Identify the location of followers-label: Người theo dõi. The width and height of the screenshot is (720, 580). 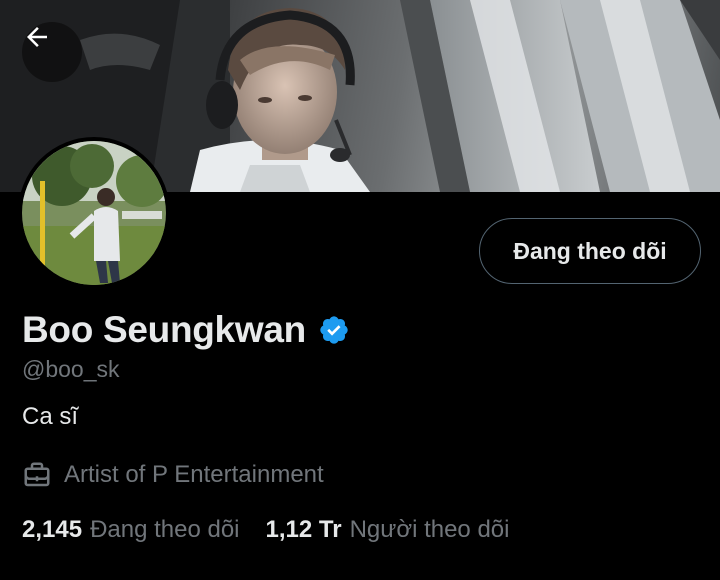
(429, 529).